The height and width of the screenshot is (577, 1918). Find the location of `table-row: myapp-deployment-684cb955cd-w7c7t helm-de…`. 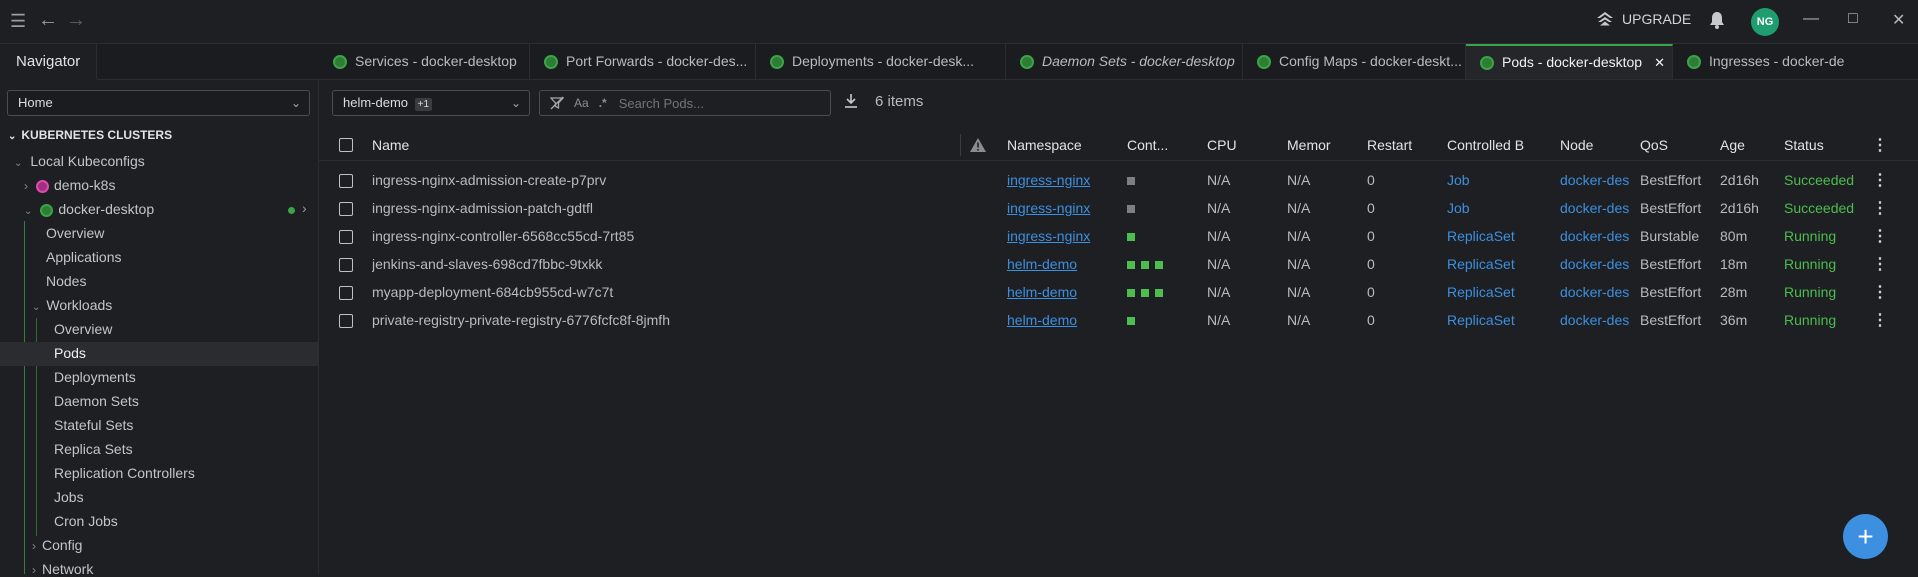

table-row: myapp-deployment-684cb955cd-w7c7t helm-de… is located at coordinates (1118, 292).